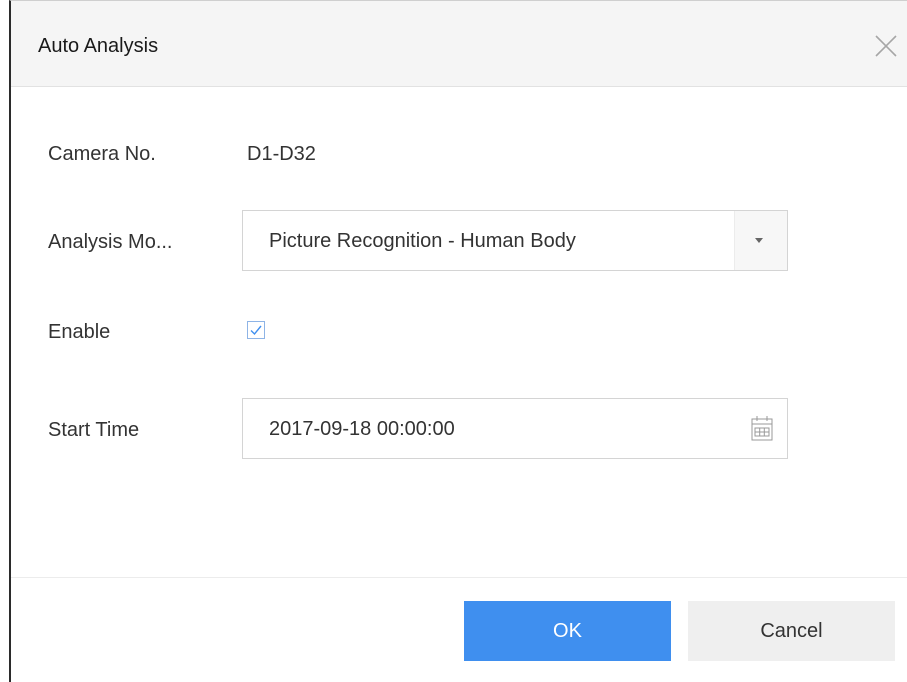 This screenshot has height=682, width=907. I want to click on dialog-title: Auto Analysis, so click(98, 46).